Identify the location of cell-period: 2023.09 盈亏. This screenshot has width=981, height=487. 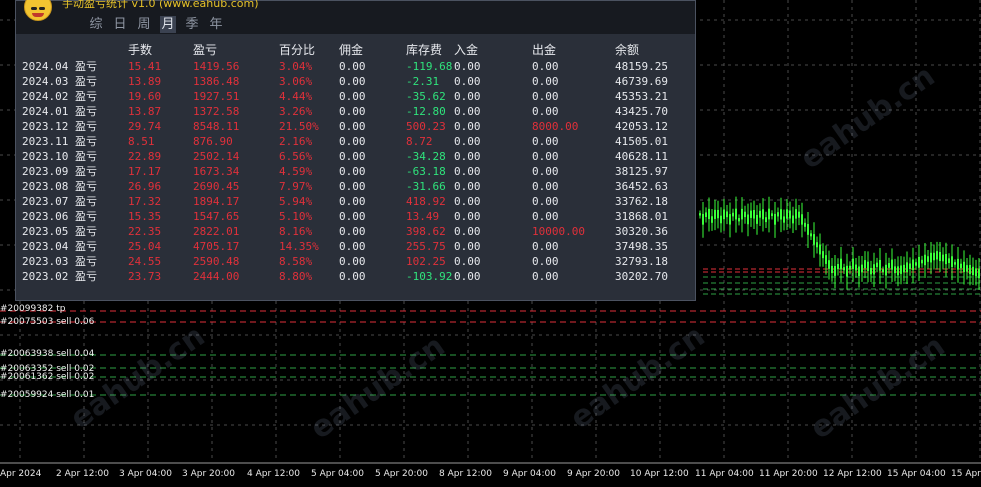
(59, 171).